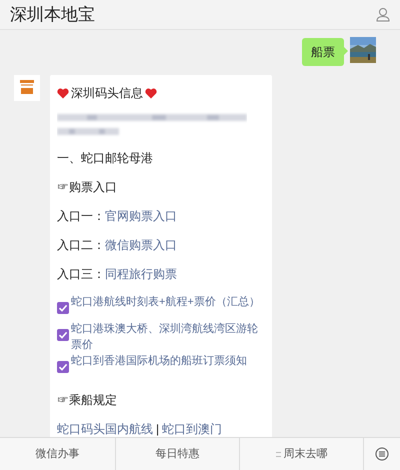 This screenshot has width=400, height=470. I want to click on menu-icon, so click(382, 454).